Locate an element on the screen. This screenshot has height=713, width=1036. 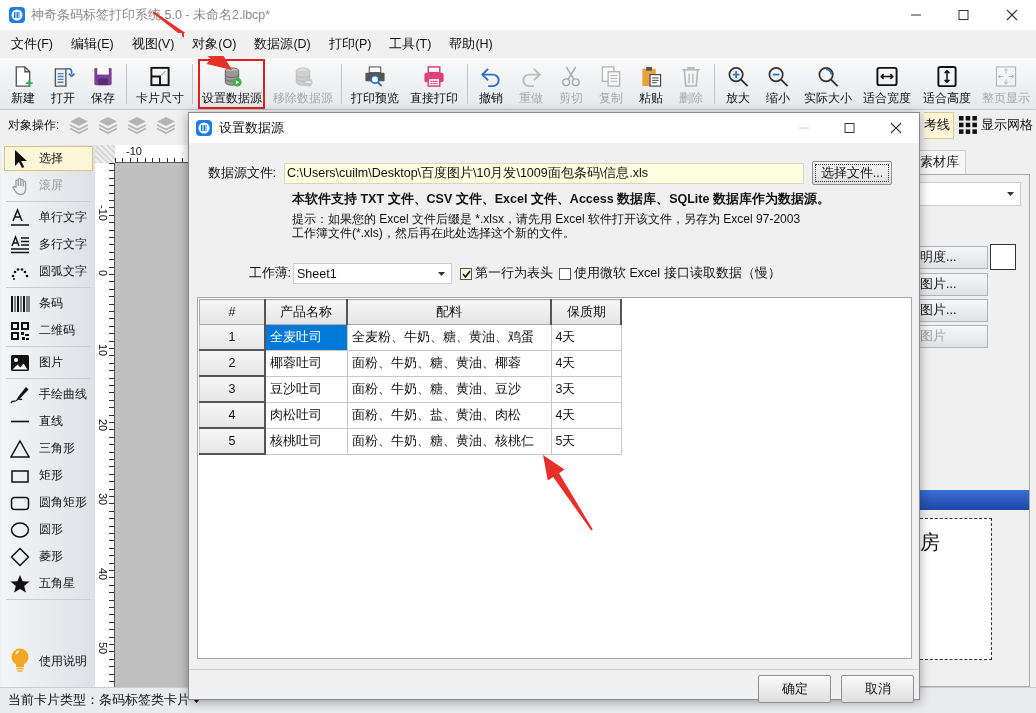
check-icon is located at coordinates (466, 273).